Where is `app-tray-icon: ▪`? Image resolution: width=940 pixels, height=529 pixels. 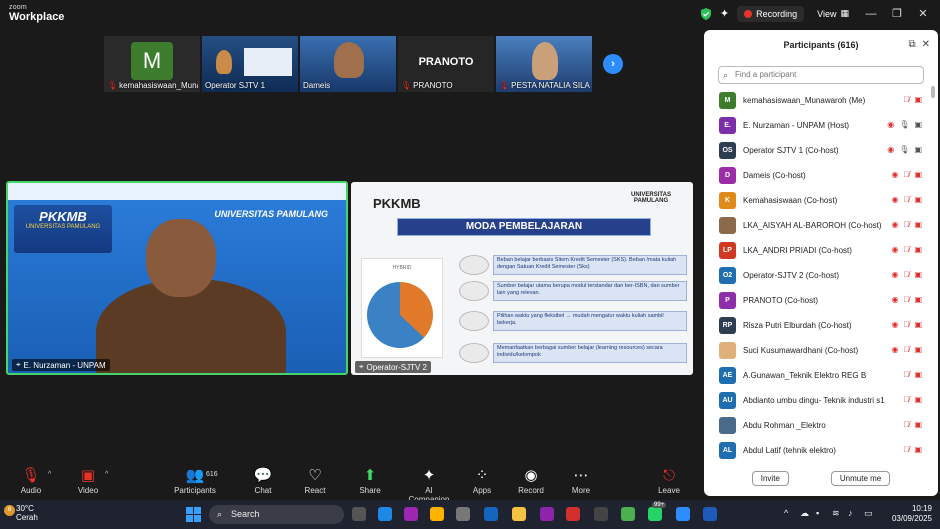
app-tray-icon: ▪ is located at coordinates (817, 513).